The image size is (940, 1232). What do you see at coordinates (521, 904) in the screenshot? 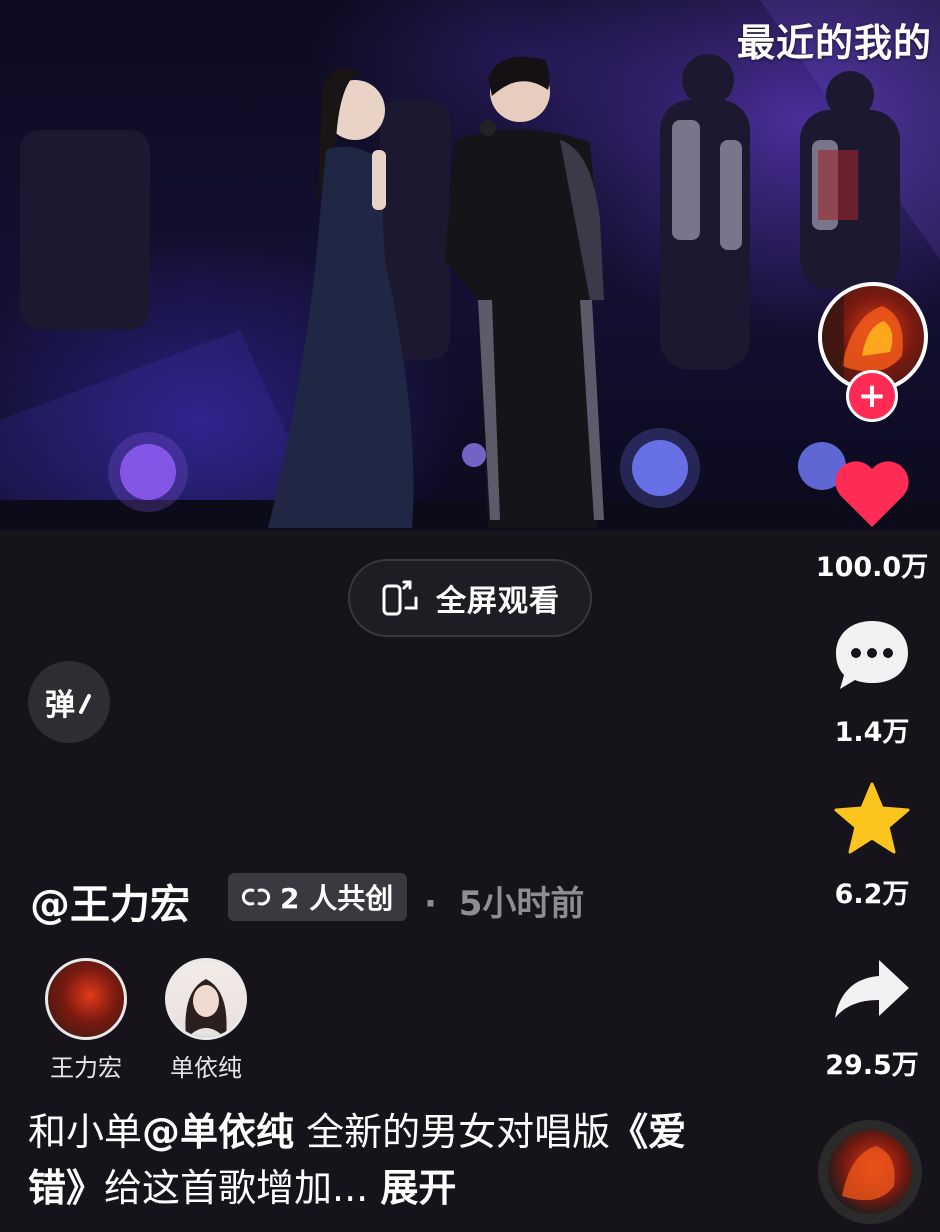
I see `time-text: 5小时前` at bounding box center [521, 904].